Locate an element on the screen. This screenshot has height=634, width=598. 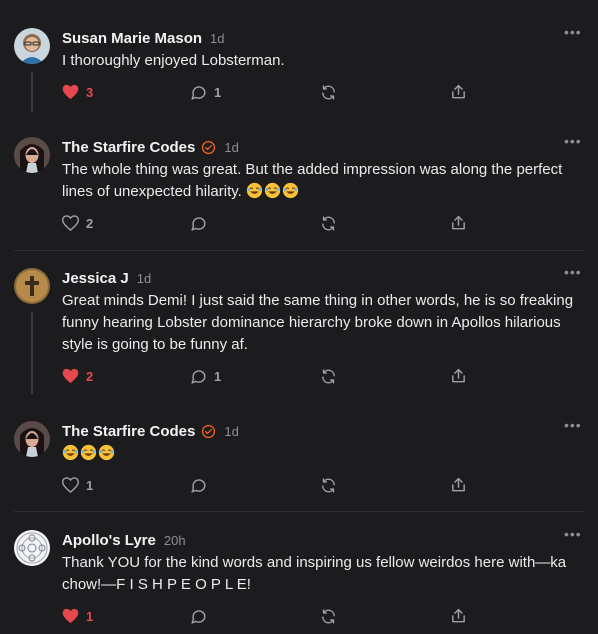
action-bar: 2 1 is located at coordinates (271, 376).